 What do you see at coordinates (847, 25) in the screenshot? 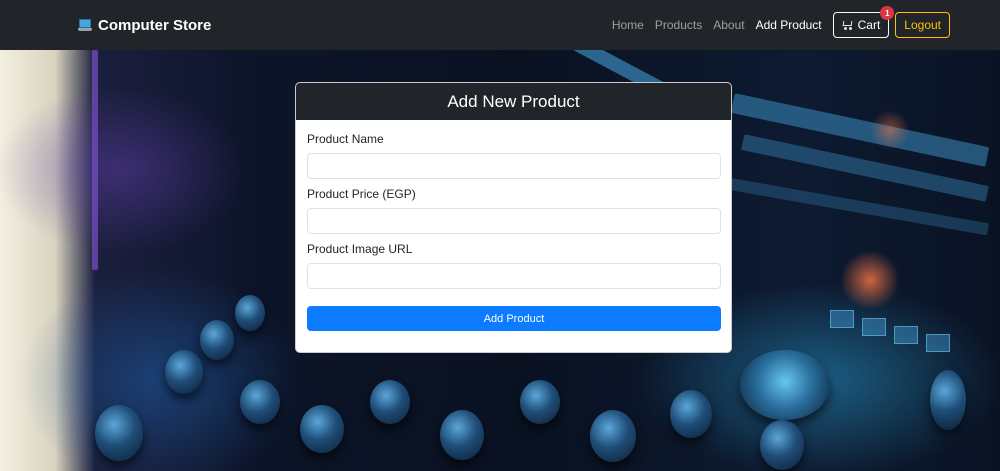
I see `cart-icon` at bounding box center [847, 25].